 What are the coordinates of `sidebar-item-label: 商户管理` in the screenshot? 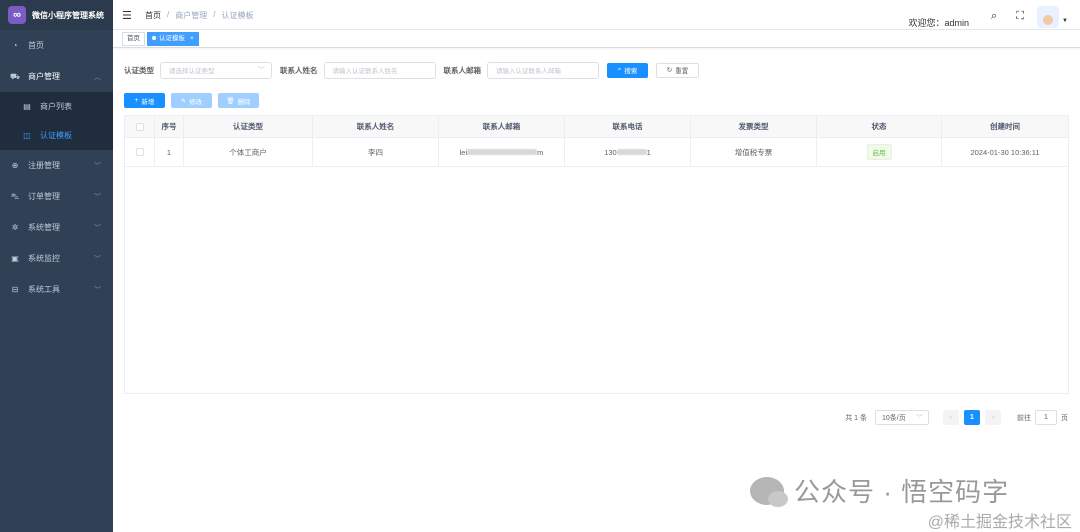 It's located at (44, 76).